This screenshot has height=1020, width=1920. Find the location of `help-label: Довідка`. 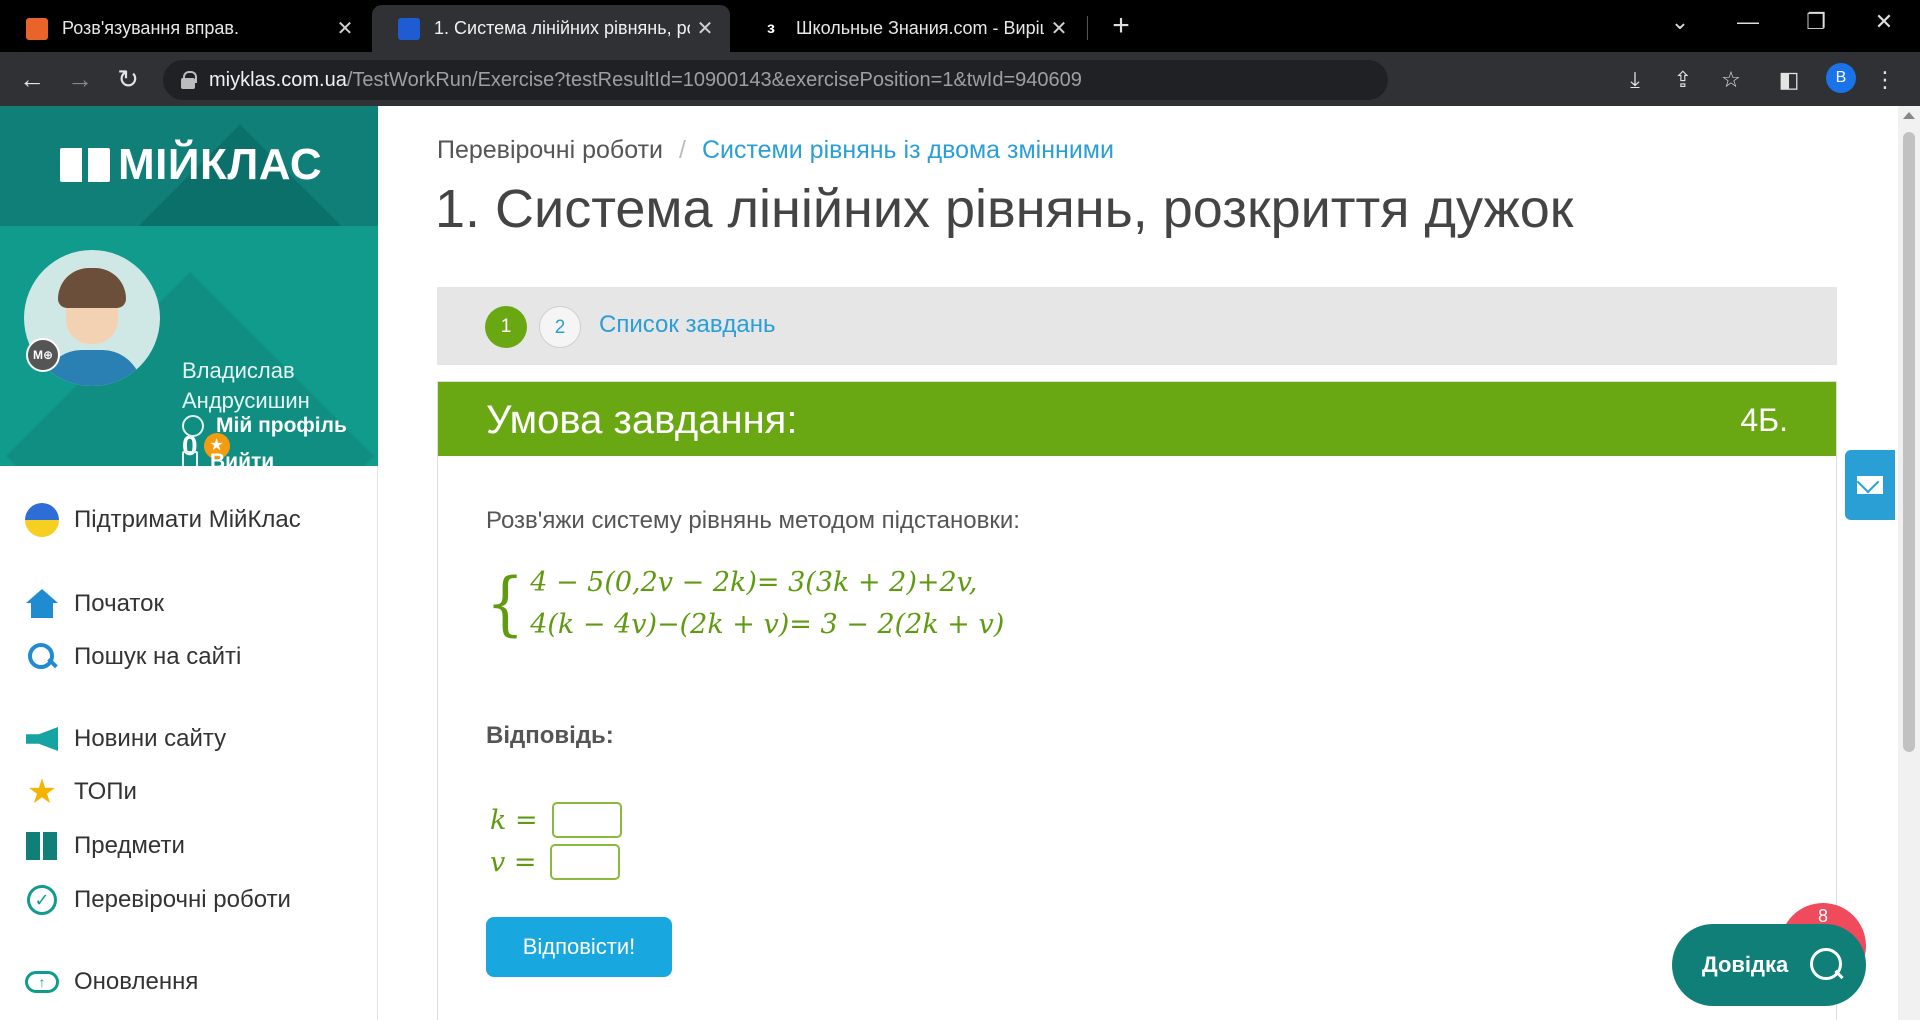

help-label: Довідка is located at coordinates (1745, 964).